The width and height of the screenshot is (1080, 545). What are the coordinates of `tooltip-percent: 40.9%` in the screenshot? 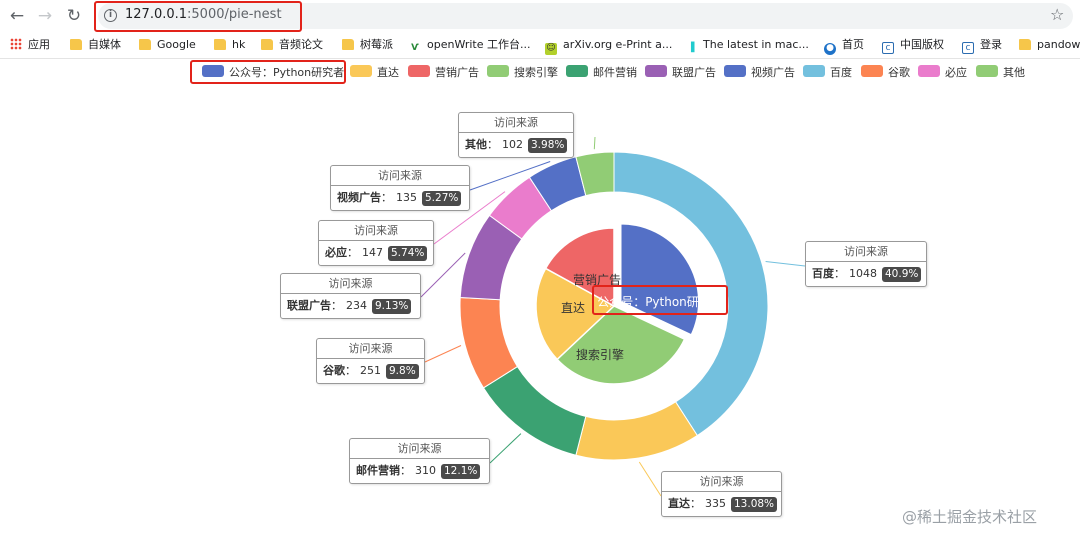 It's located at (902, 274).